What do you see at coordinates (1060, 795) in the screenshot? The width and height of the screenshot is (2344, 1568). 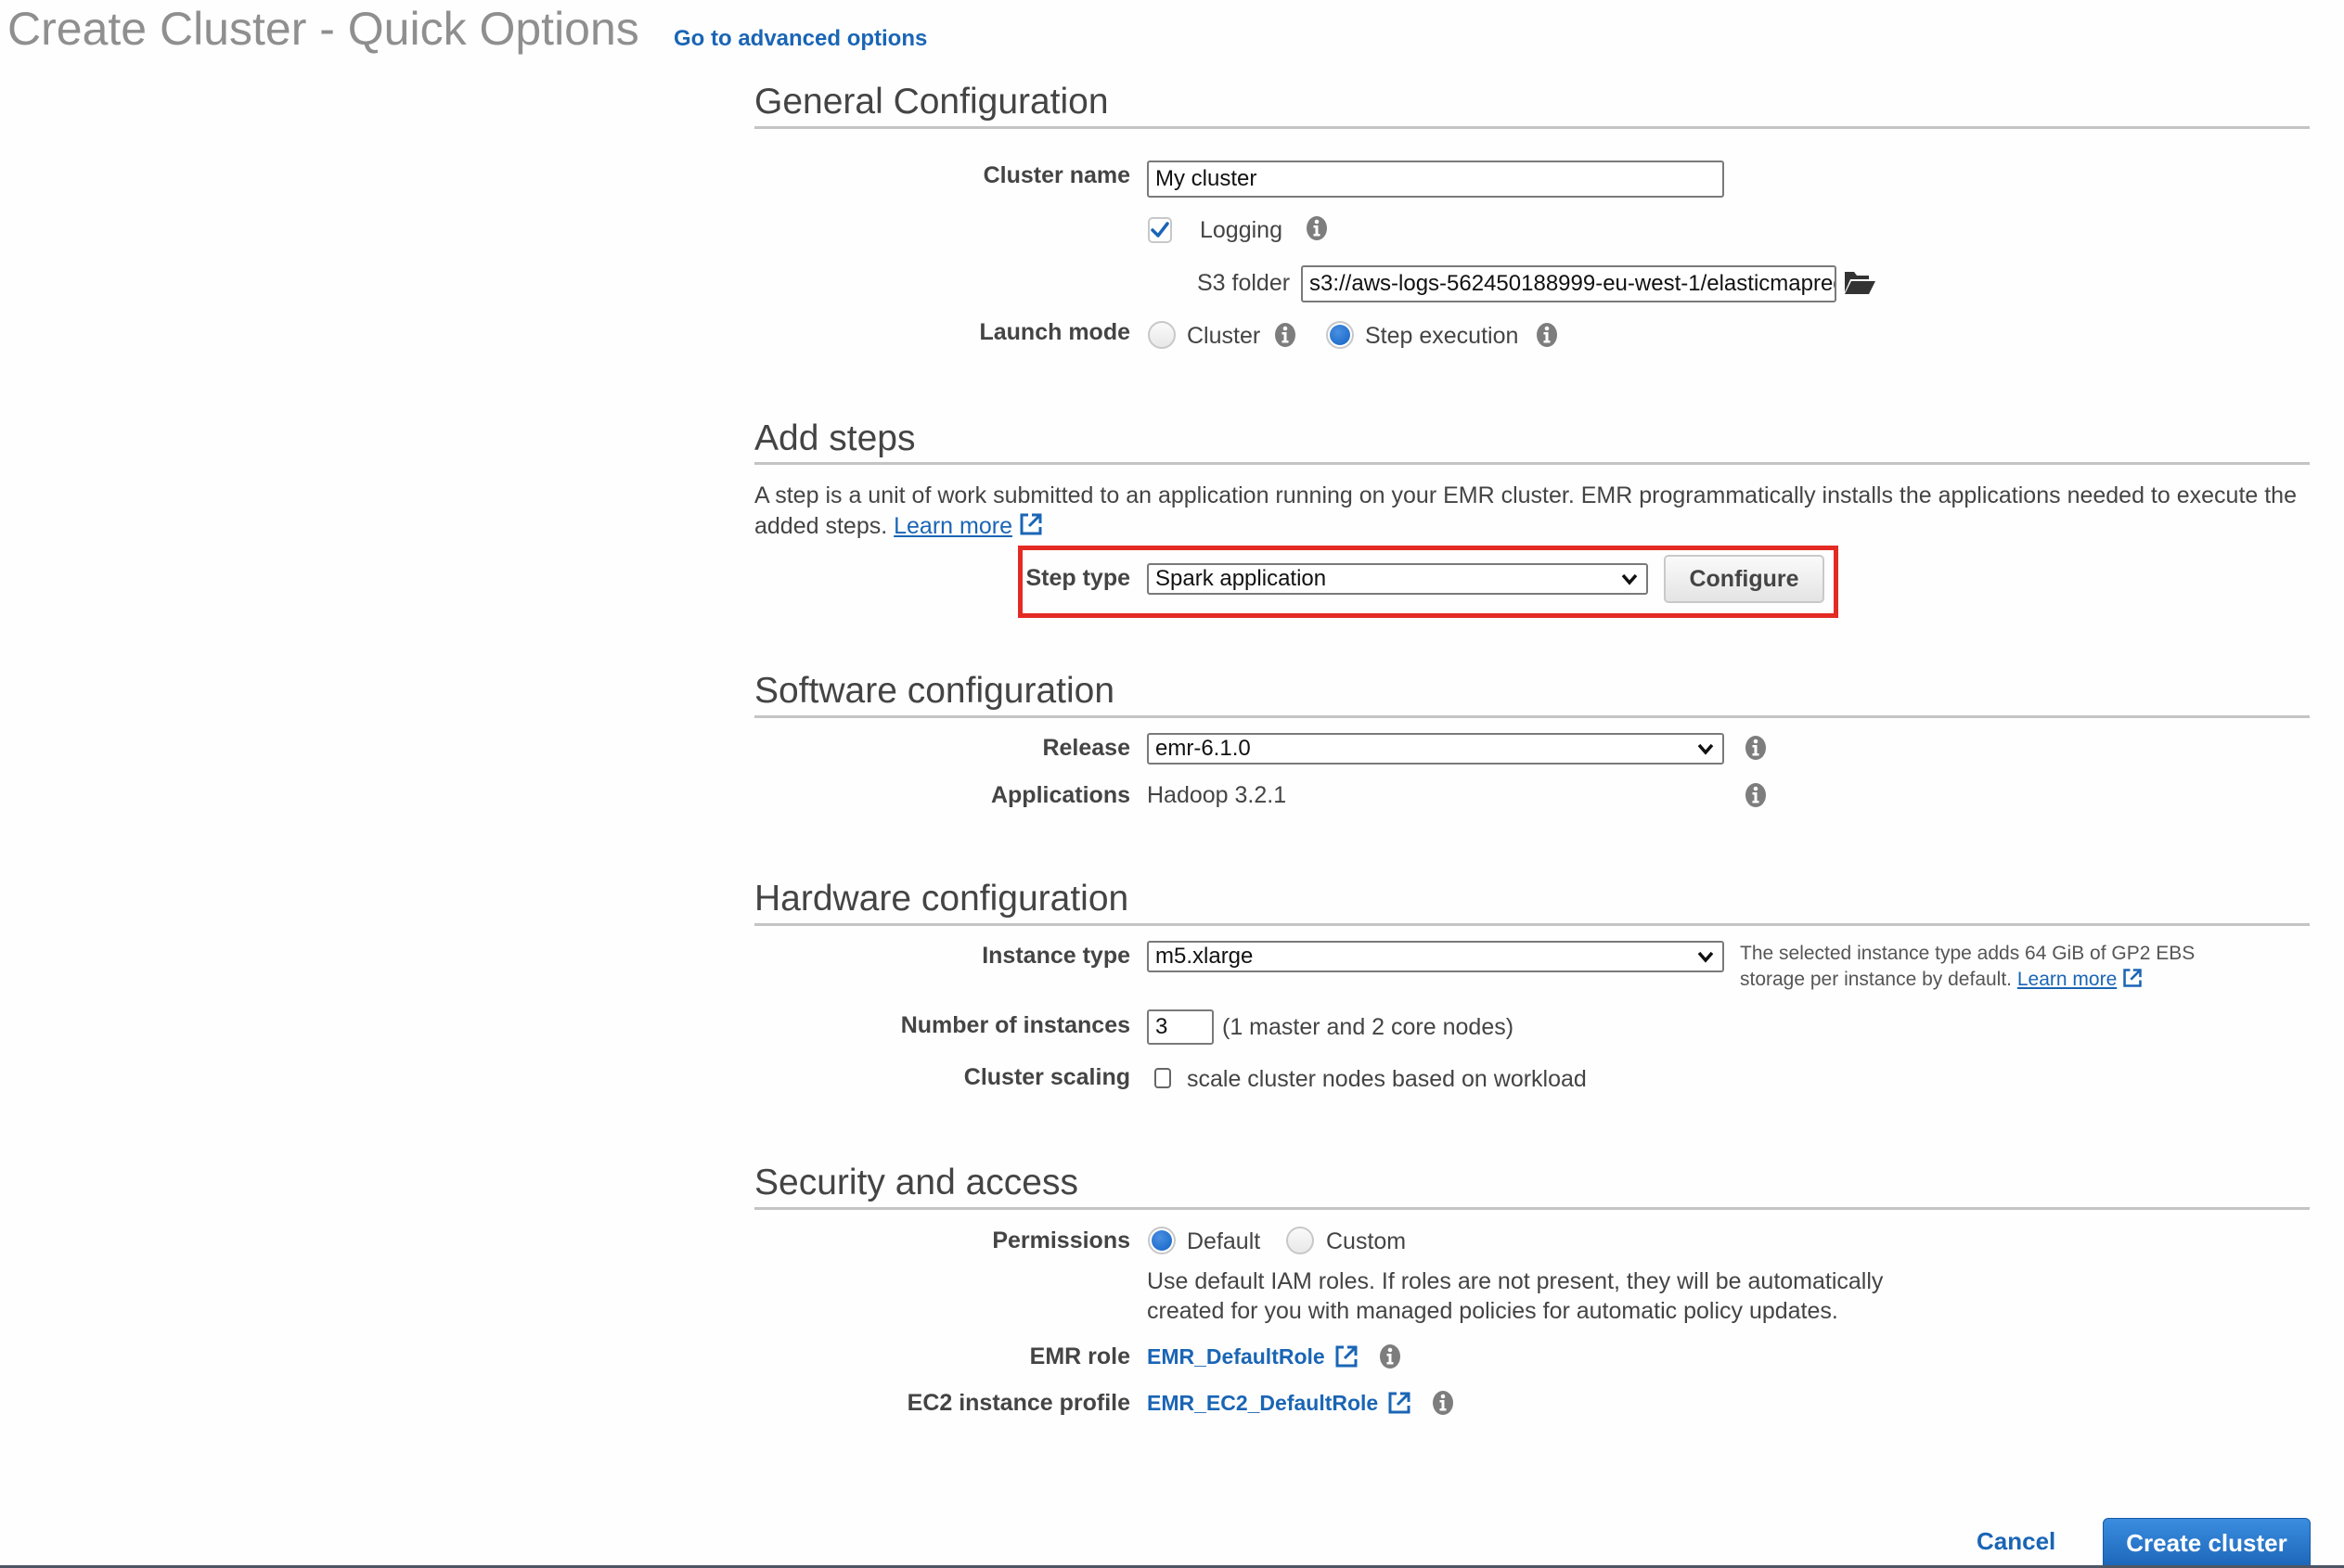 I see `applications-label: Applications` at bounding box center [1060, 795].